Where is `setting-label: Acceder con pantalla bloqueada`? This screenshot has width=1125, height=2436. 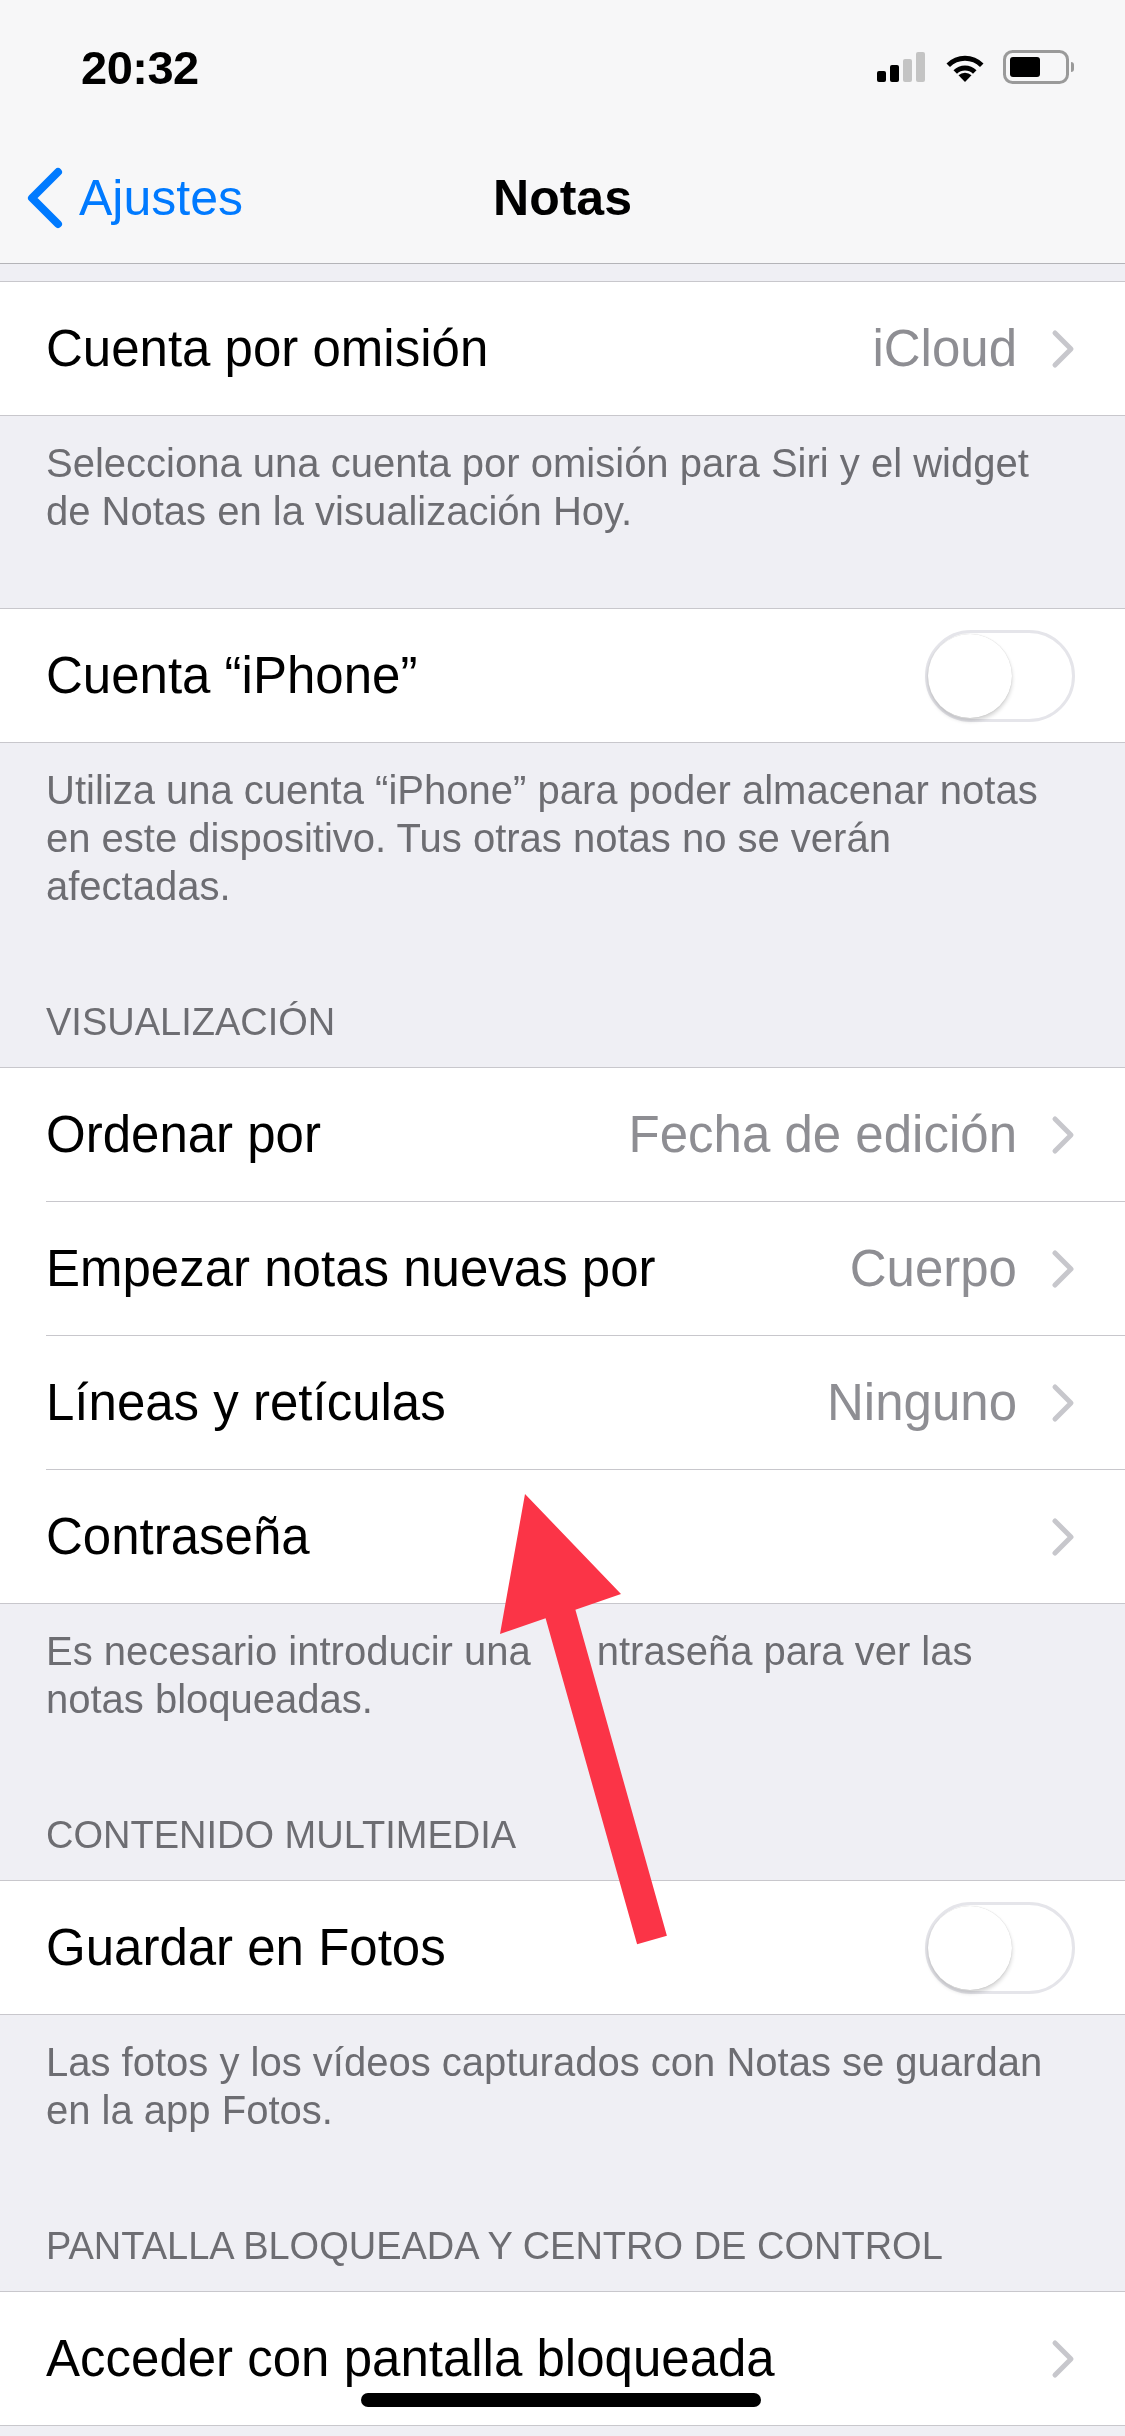 setting-label: Acceder con pantalla bloqueada is located at coordinates (410, 2358).